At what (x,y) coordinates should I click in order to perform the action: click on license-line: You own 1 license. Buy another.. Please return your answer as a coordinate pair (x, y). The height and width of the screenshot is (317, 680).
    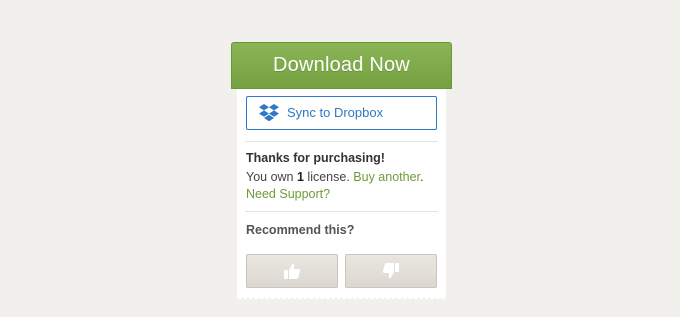
    Looking at the image, I should click on (335, 177).